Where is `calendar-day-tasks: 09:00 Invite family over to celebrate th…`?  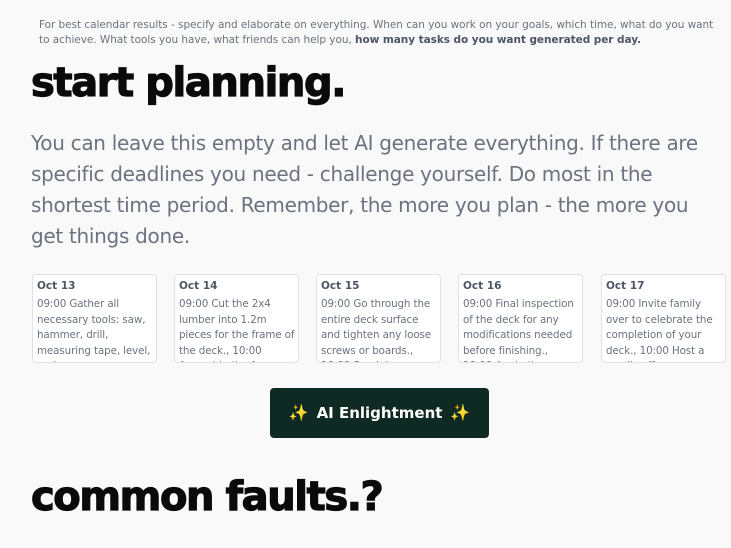 calendar-day-tasks: 09:00 Invite family over to celebrate th… is located at coordinates (659, 330).